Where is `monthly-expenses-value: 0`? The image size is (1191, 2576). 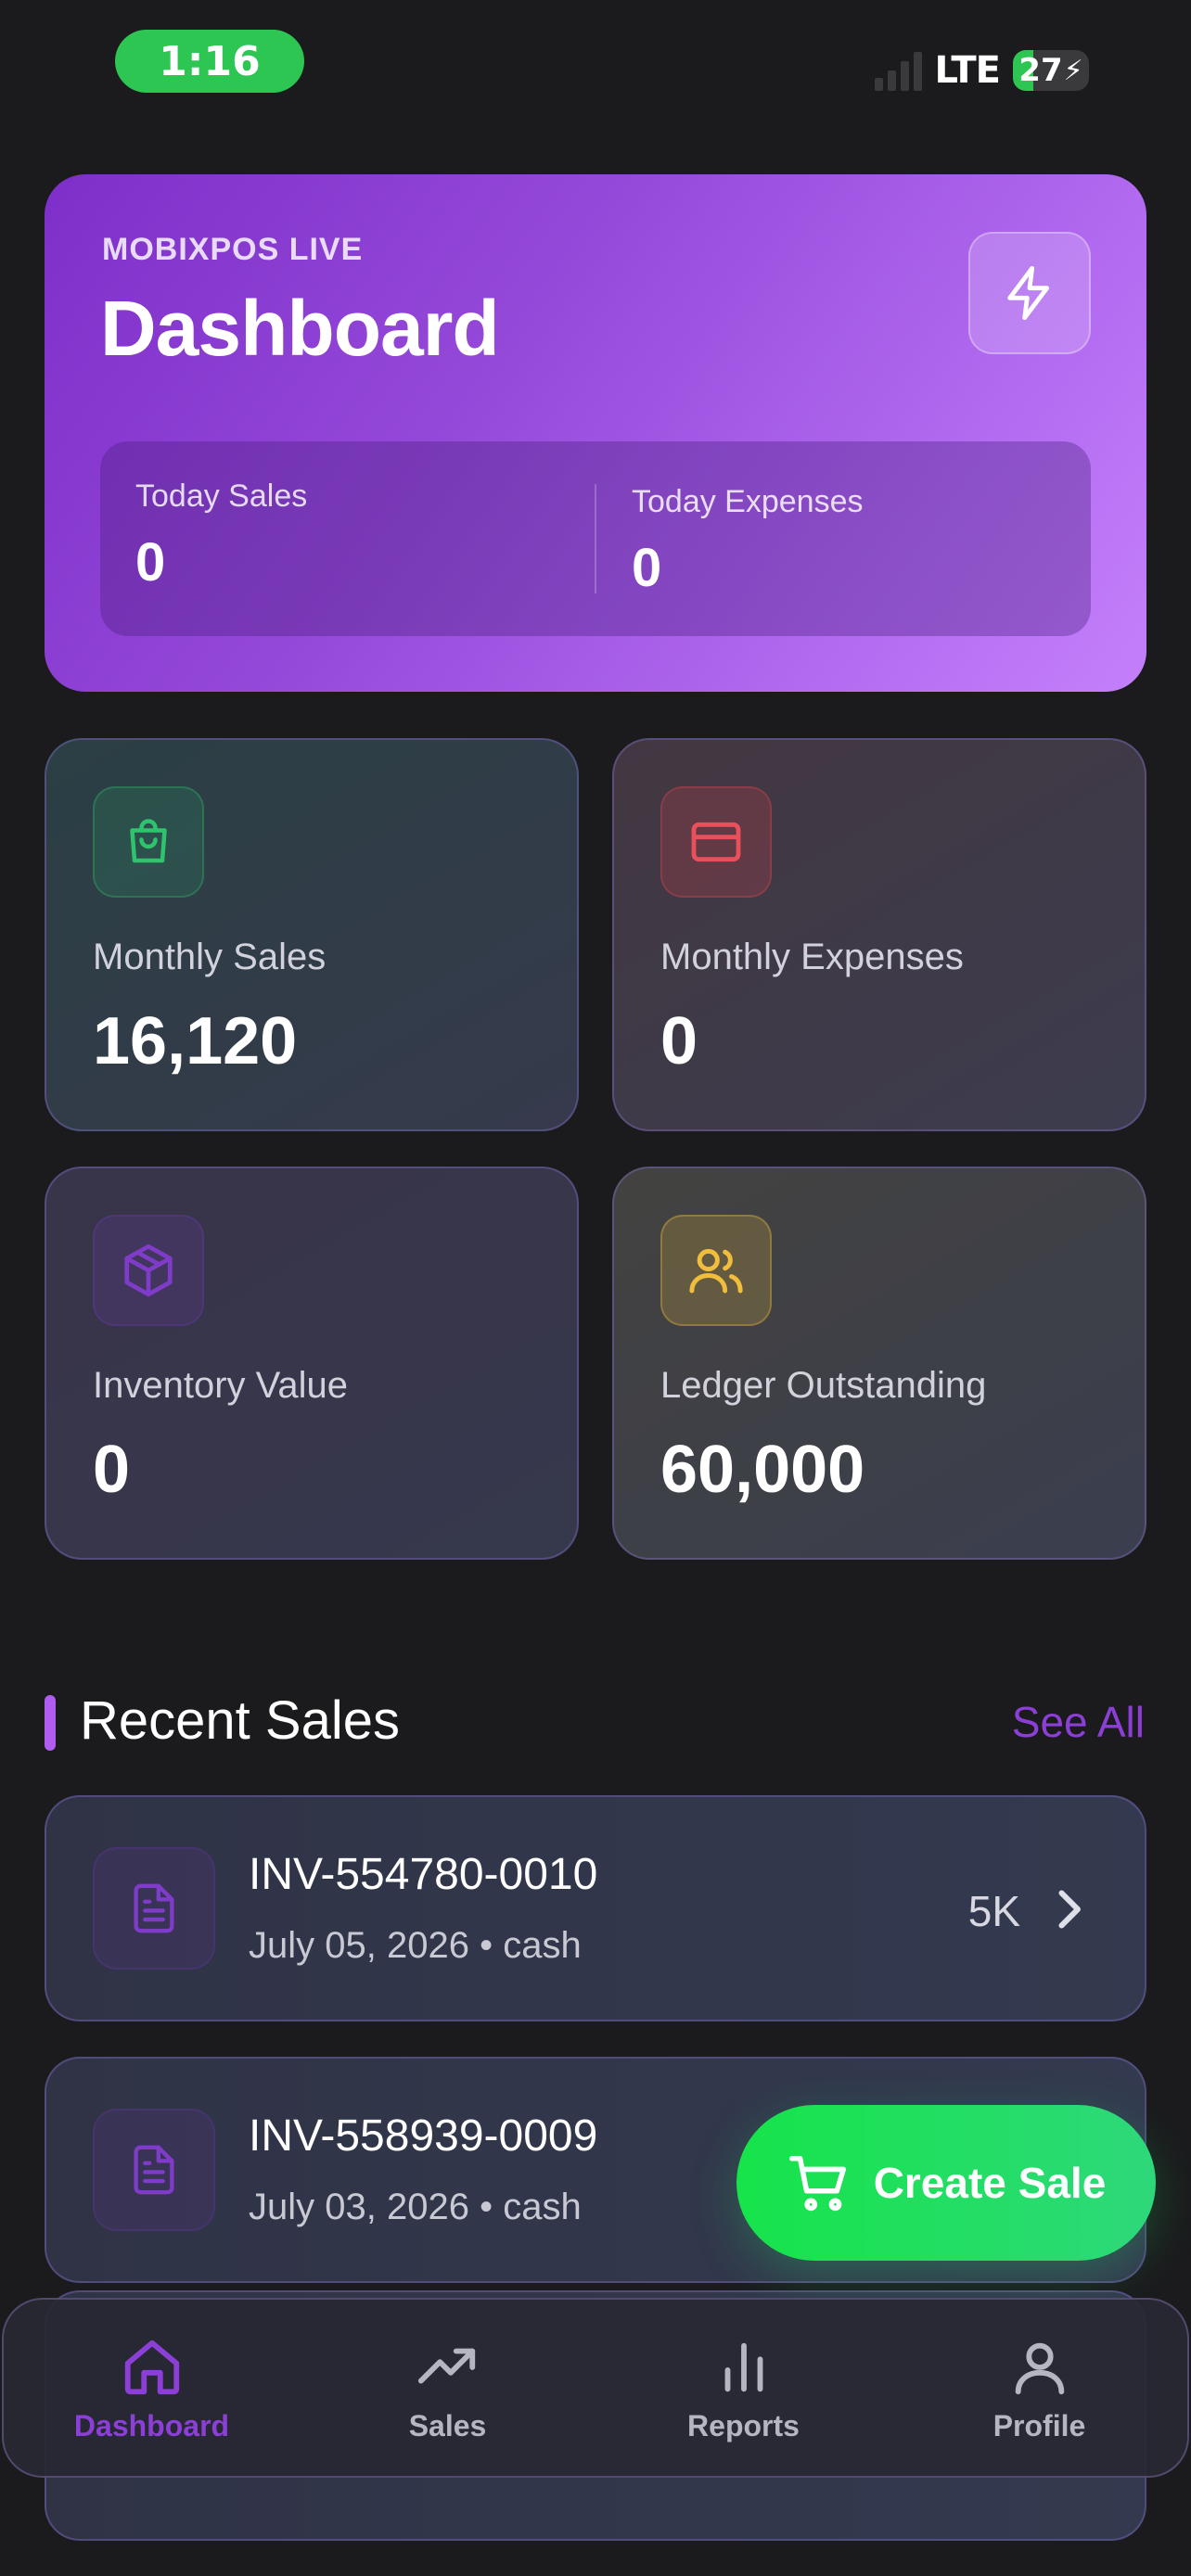
monthly-expenses-value: 0 is located at coordinates (679, 1041).